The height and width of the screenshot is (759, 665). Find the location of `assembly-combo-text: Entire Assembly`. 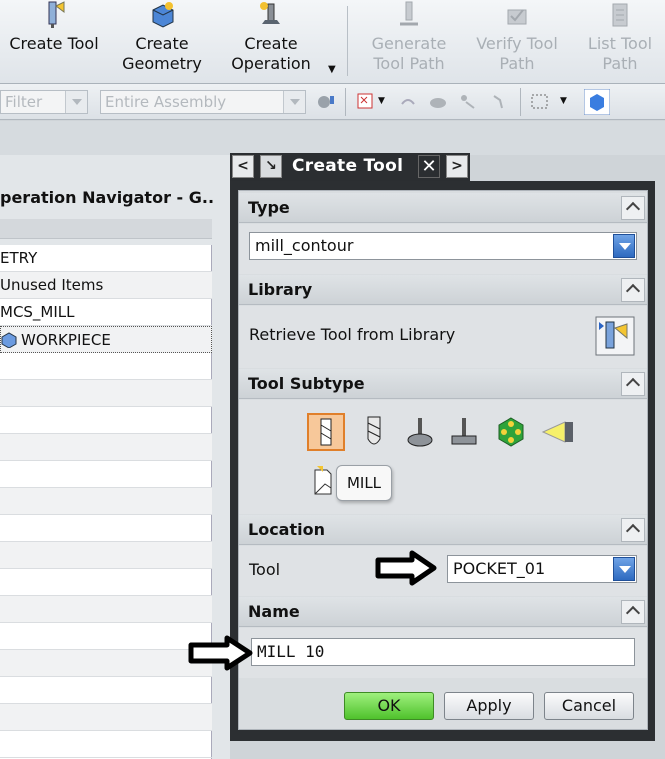

assembly-combo-text: Entire Assembly is located at coordinates (166, 102).